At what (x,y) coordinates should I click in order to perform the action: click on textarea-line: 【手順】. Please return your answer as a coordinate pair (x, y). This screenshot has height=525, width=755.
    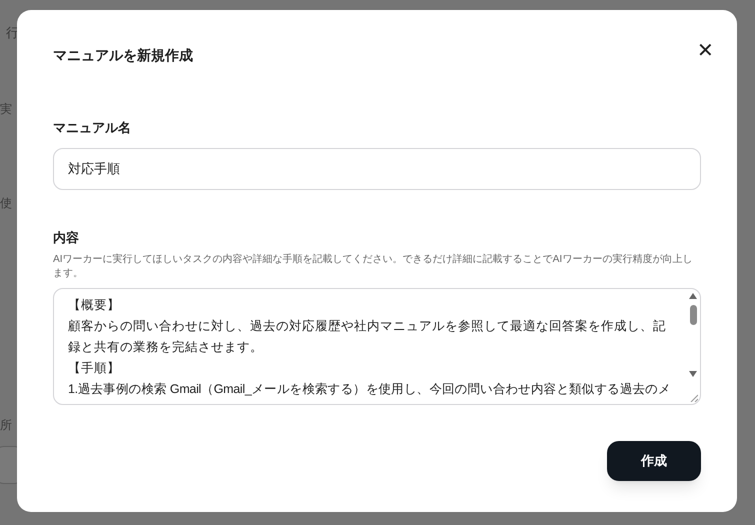
    Looking at the image, I should click on (94, 368).